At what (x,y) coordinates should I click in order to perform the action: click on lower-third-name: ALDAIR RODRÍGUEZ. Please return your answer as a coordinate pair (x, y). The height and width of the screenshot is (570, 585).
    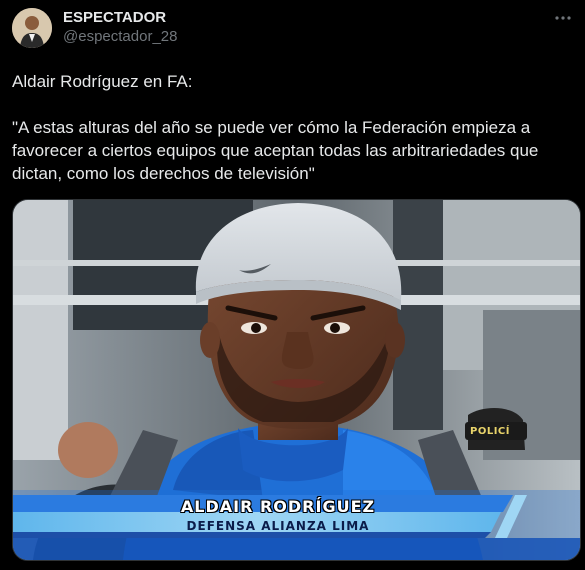
    Looking at the image, I should click on (278, 506).